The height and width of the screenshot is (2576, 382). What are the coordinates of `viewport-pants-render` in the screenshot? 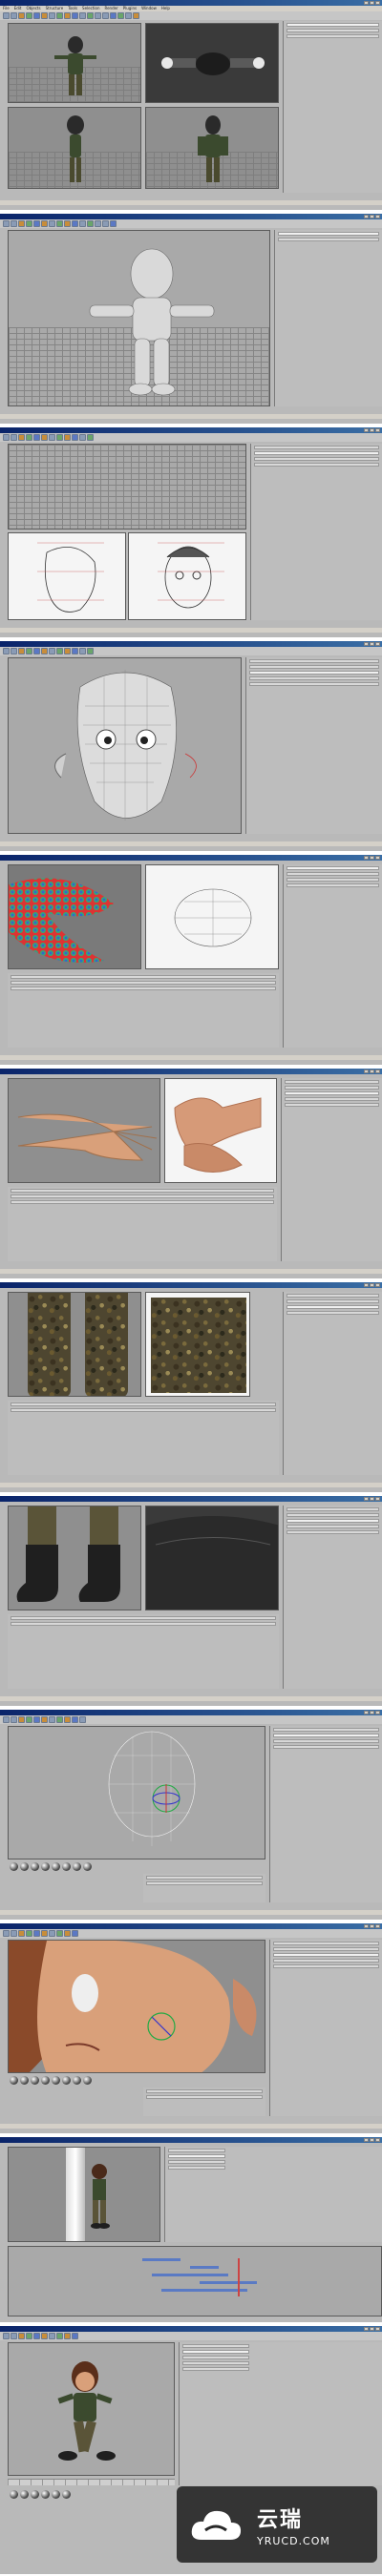 It's located at (74, 1344).